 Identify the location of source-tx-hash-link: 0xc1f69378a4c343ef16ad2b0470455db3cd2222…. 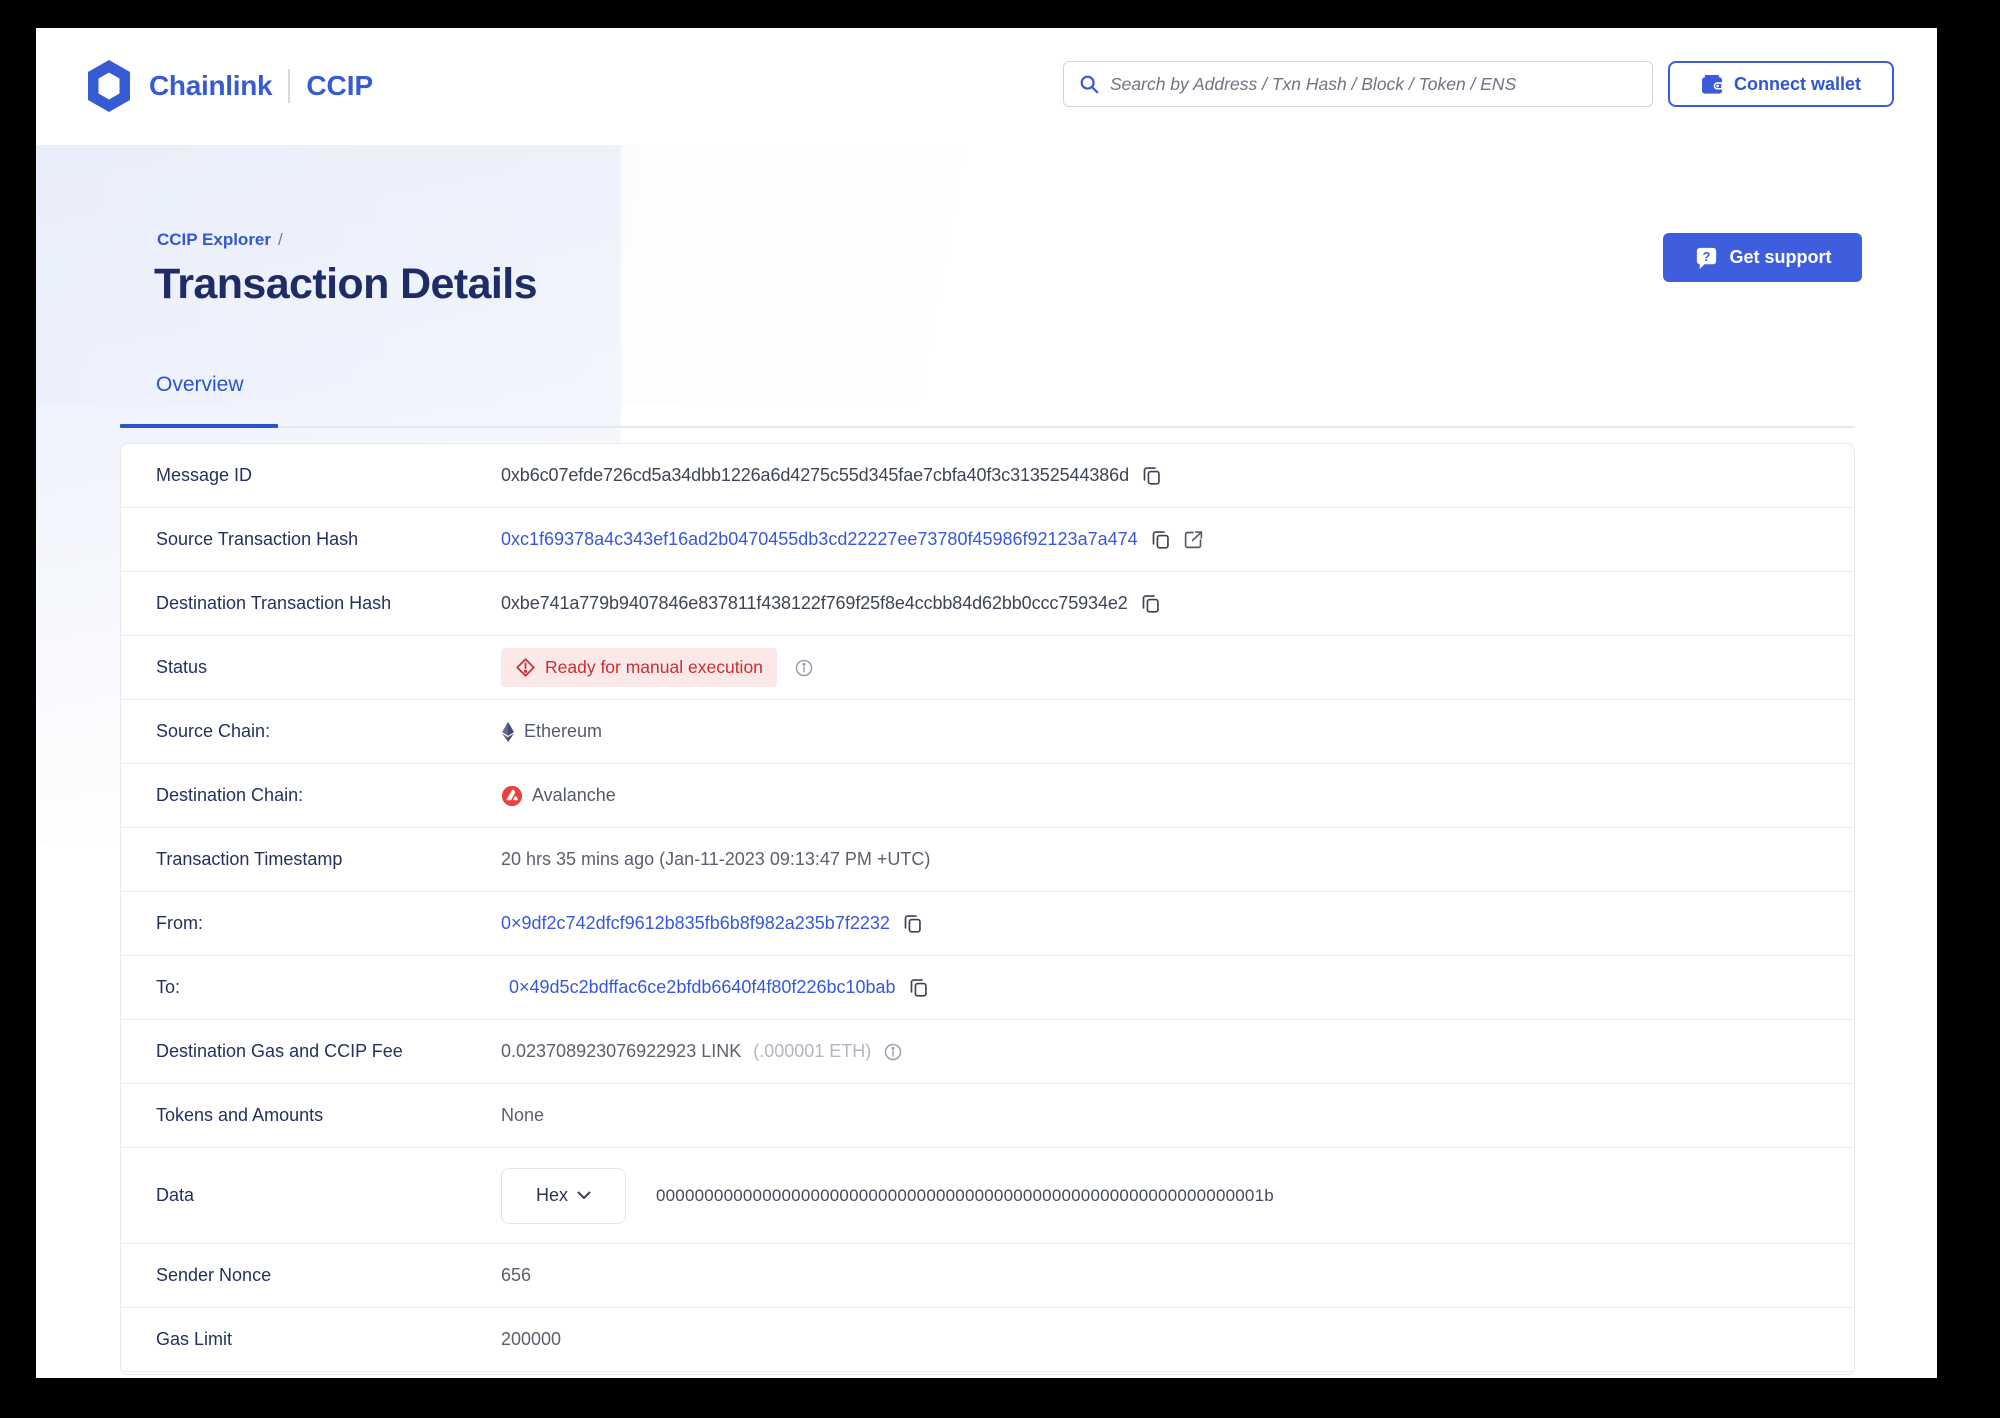
(819, 539).